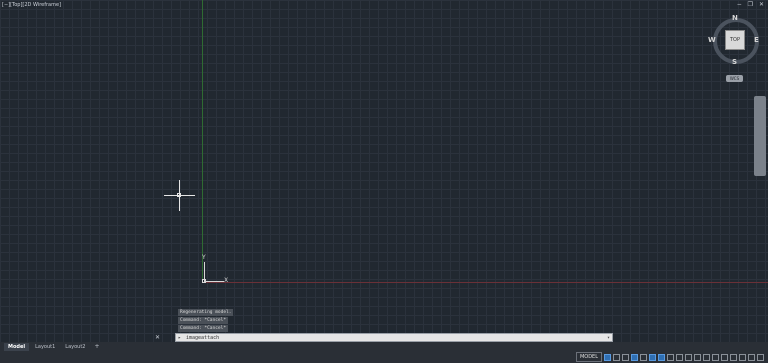 The image size is (768, 363). I want to click on wcs-menu: WCS, so click(734, 78).